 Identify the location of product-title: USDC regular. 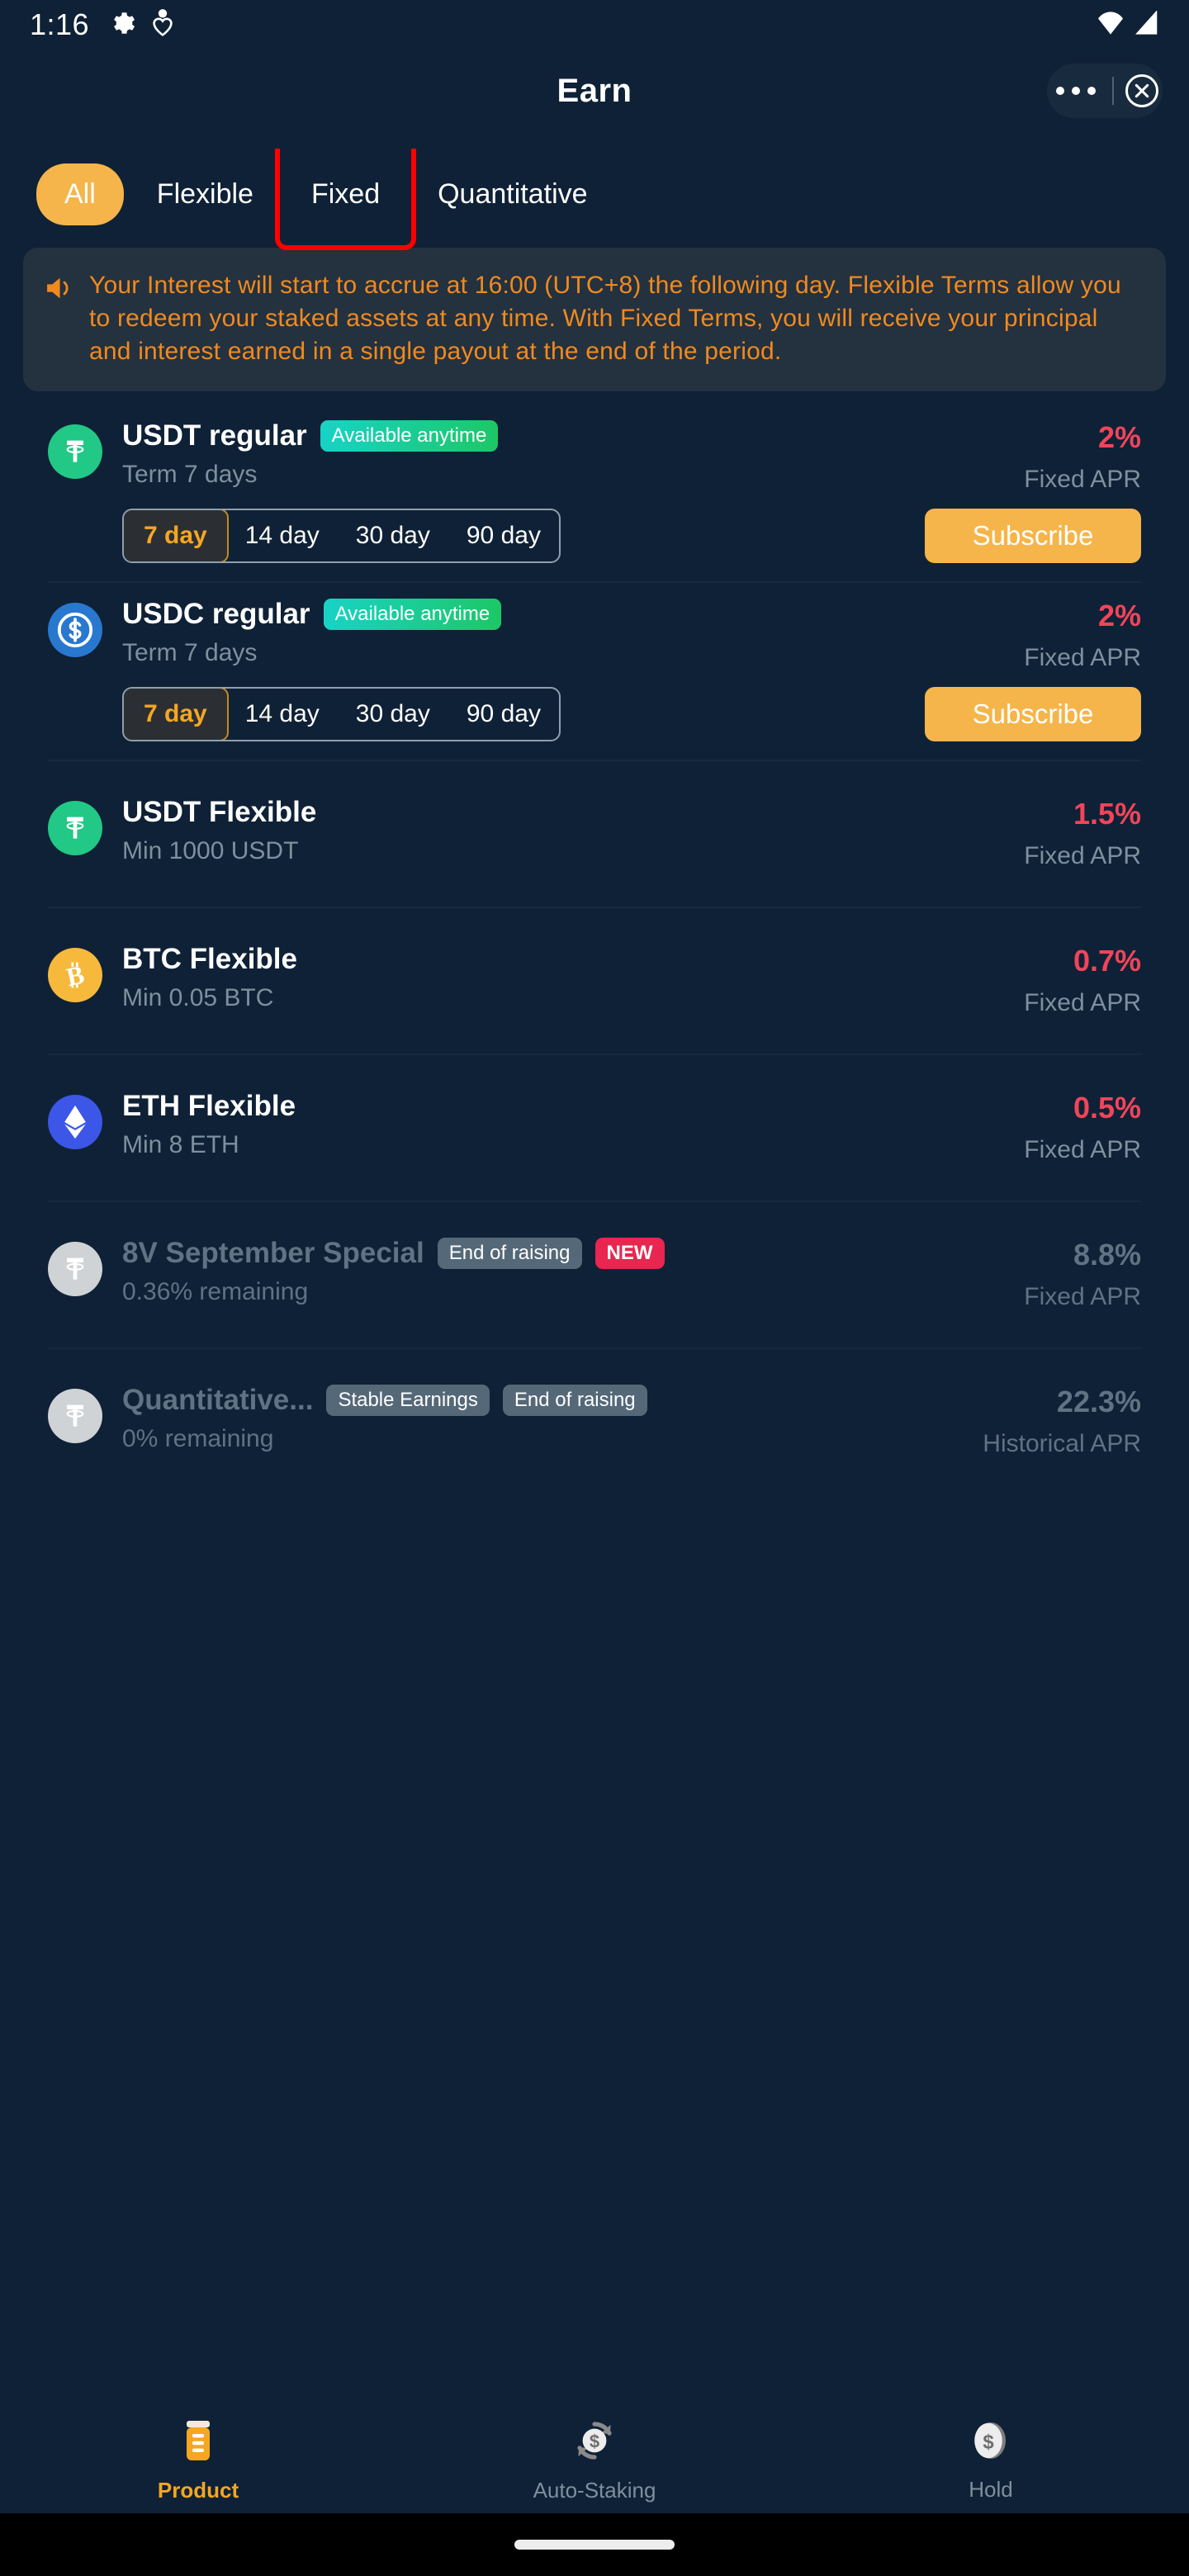
(216, 613).